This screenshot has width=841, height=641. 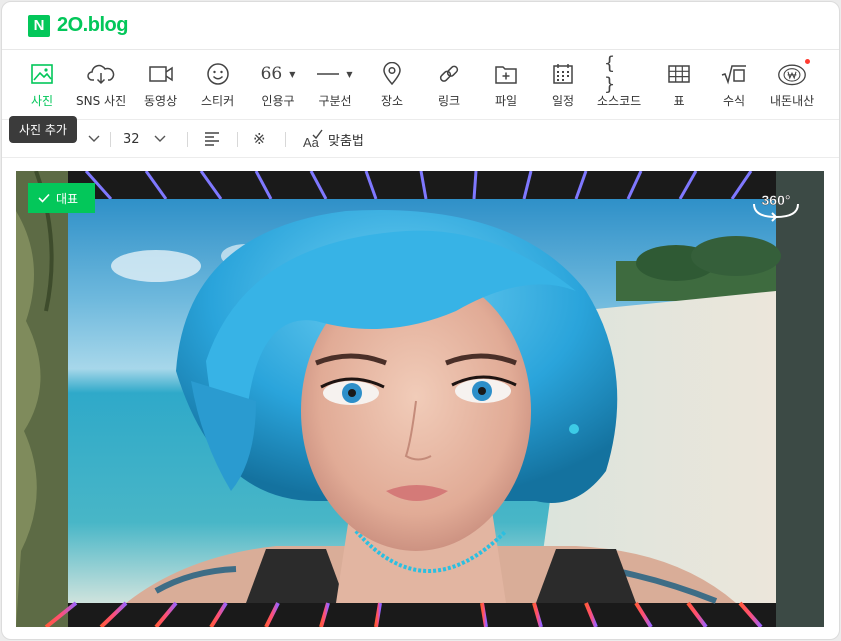 I want to click on logo-text: 2O.blog, so click(x=92, y=25).